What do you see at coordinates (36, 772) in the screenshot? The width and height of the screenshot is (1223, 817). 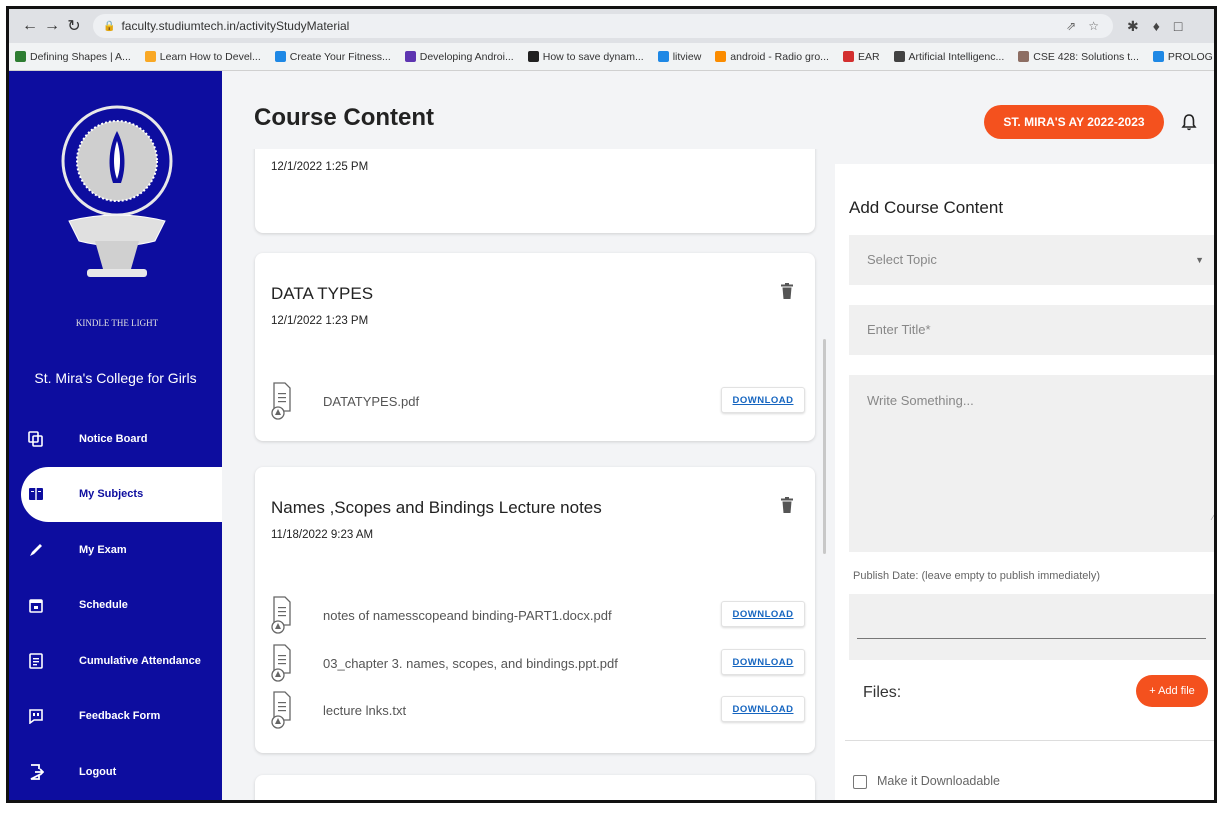 I see `logout-icon` at bounding box center [36, 772].